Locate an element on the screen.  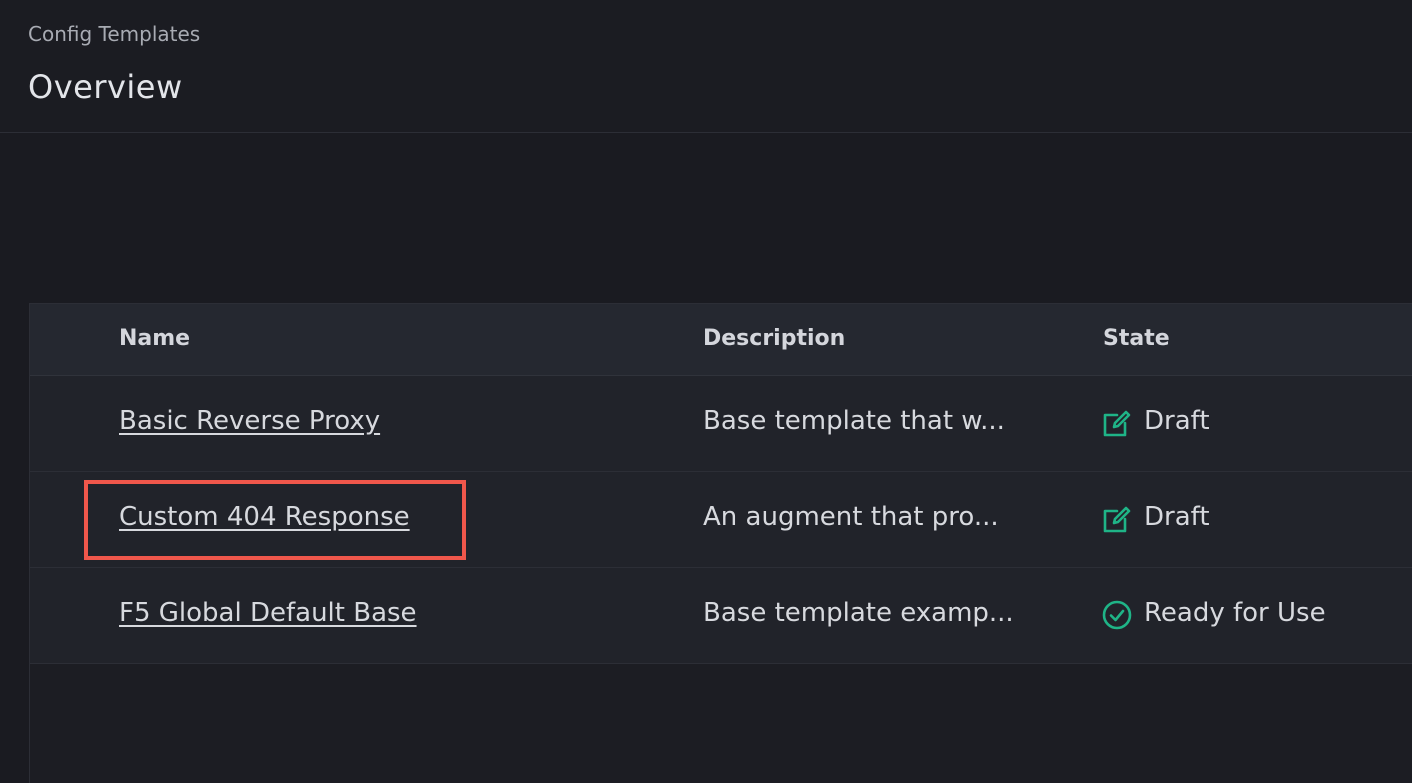
name-cell: Basic Reverse Proxy is located at coordinates (249, 421).